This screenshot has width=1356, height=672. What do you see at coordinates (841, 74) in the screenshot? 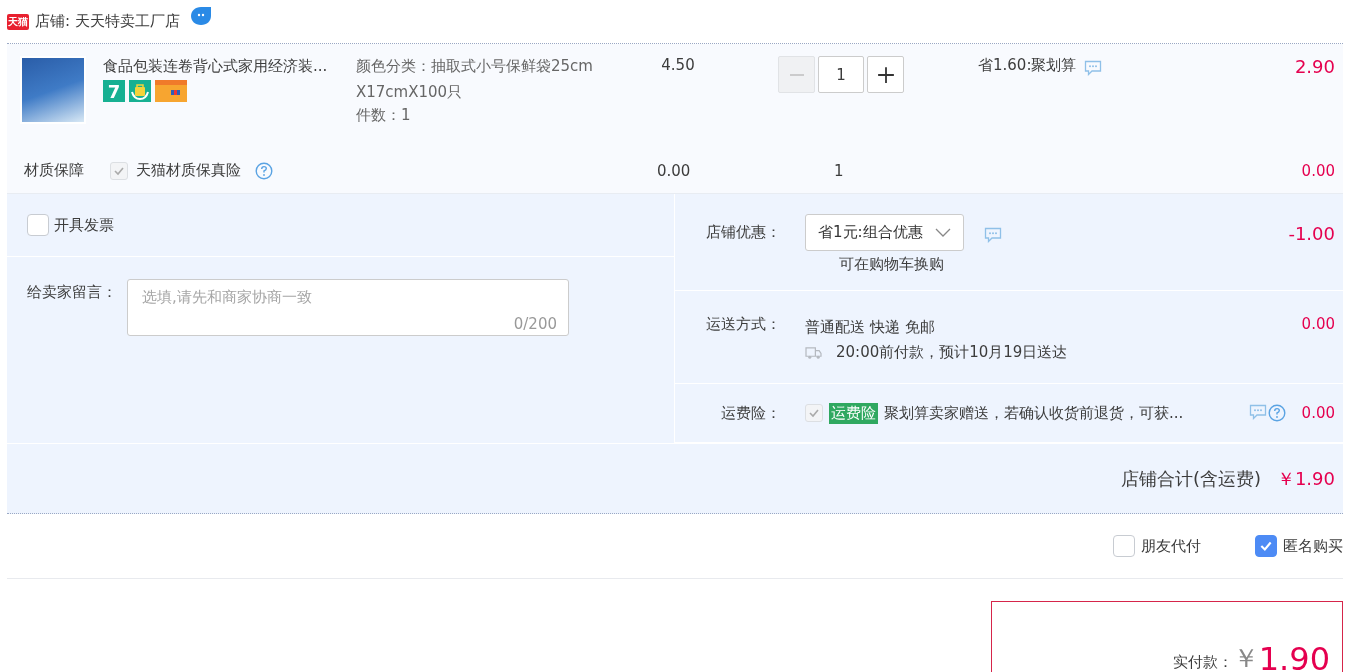
I see `quantity-field: 1` at bounding box center [841, 74].